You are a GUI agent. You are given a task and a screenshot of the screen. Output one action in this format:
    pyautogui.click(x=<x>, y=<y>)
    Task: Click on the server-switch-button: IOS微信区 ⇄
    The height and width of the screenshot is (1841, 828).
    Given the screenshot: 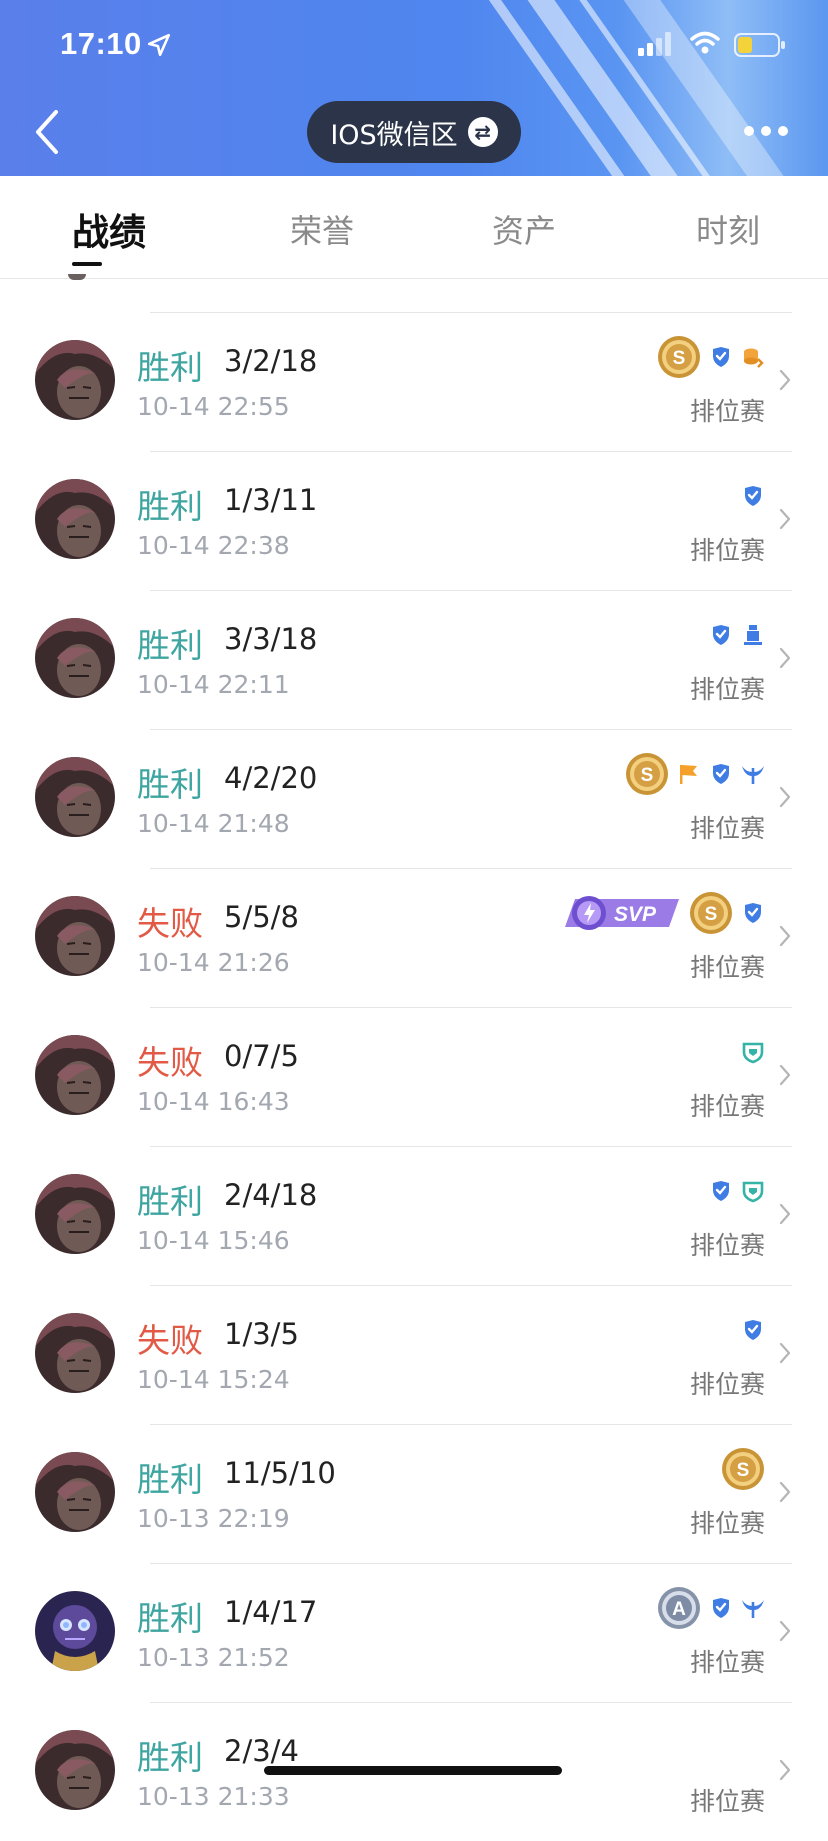 What is the action you would take?
    pyautogui.click(x=414, y=132)
    